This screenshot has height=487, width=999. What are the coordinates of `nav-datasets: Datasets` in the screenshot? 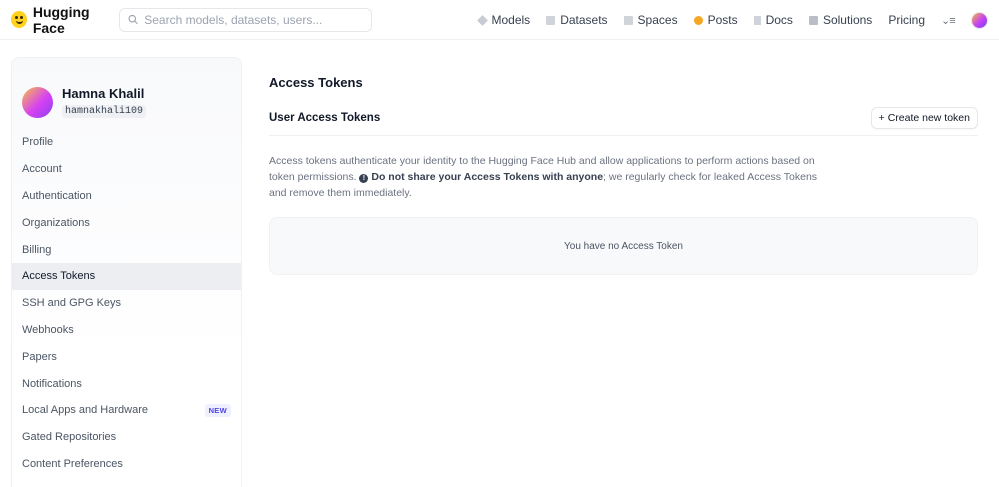 It's located at (576, 20).